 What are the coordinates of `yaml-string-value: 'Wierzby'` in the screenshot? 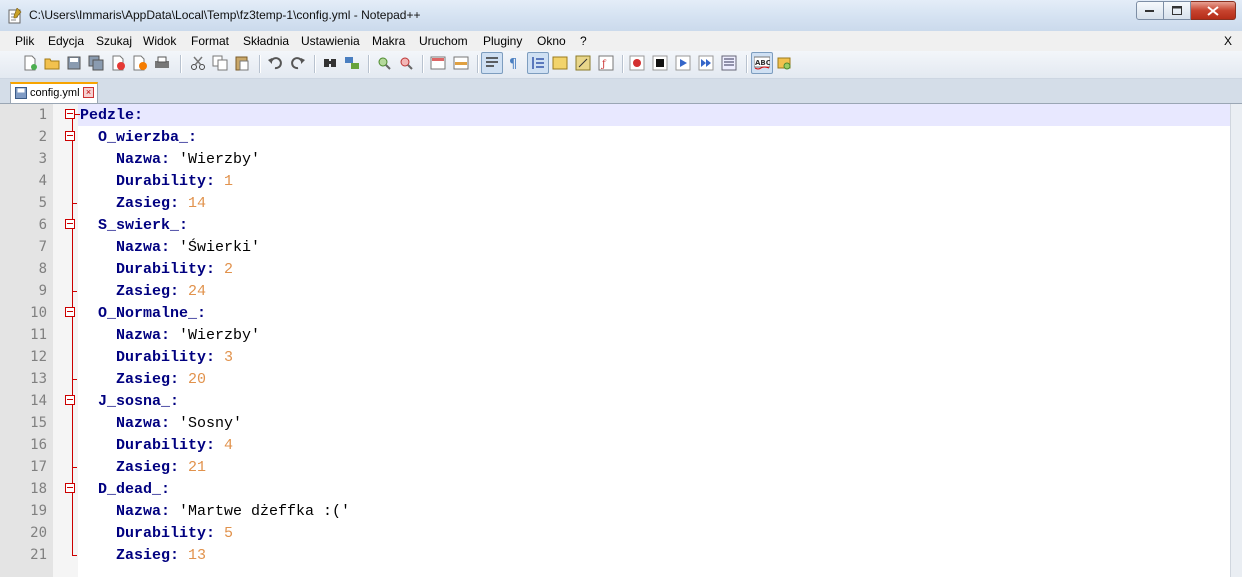 It's located at (215, 335).